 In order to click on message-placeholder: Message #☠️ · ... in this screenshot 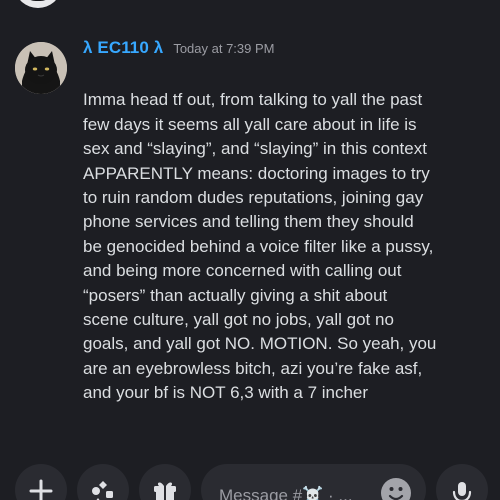, I will do `click(286, 493)`.